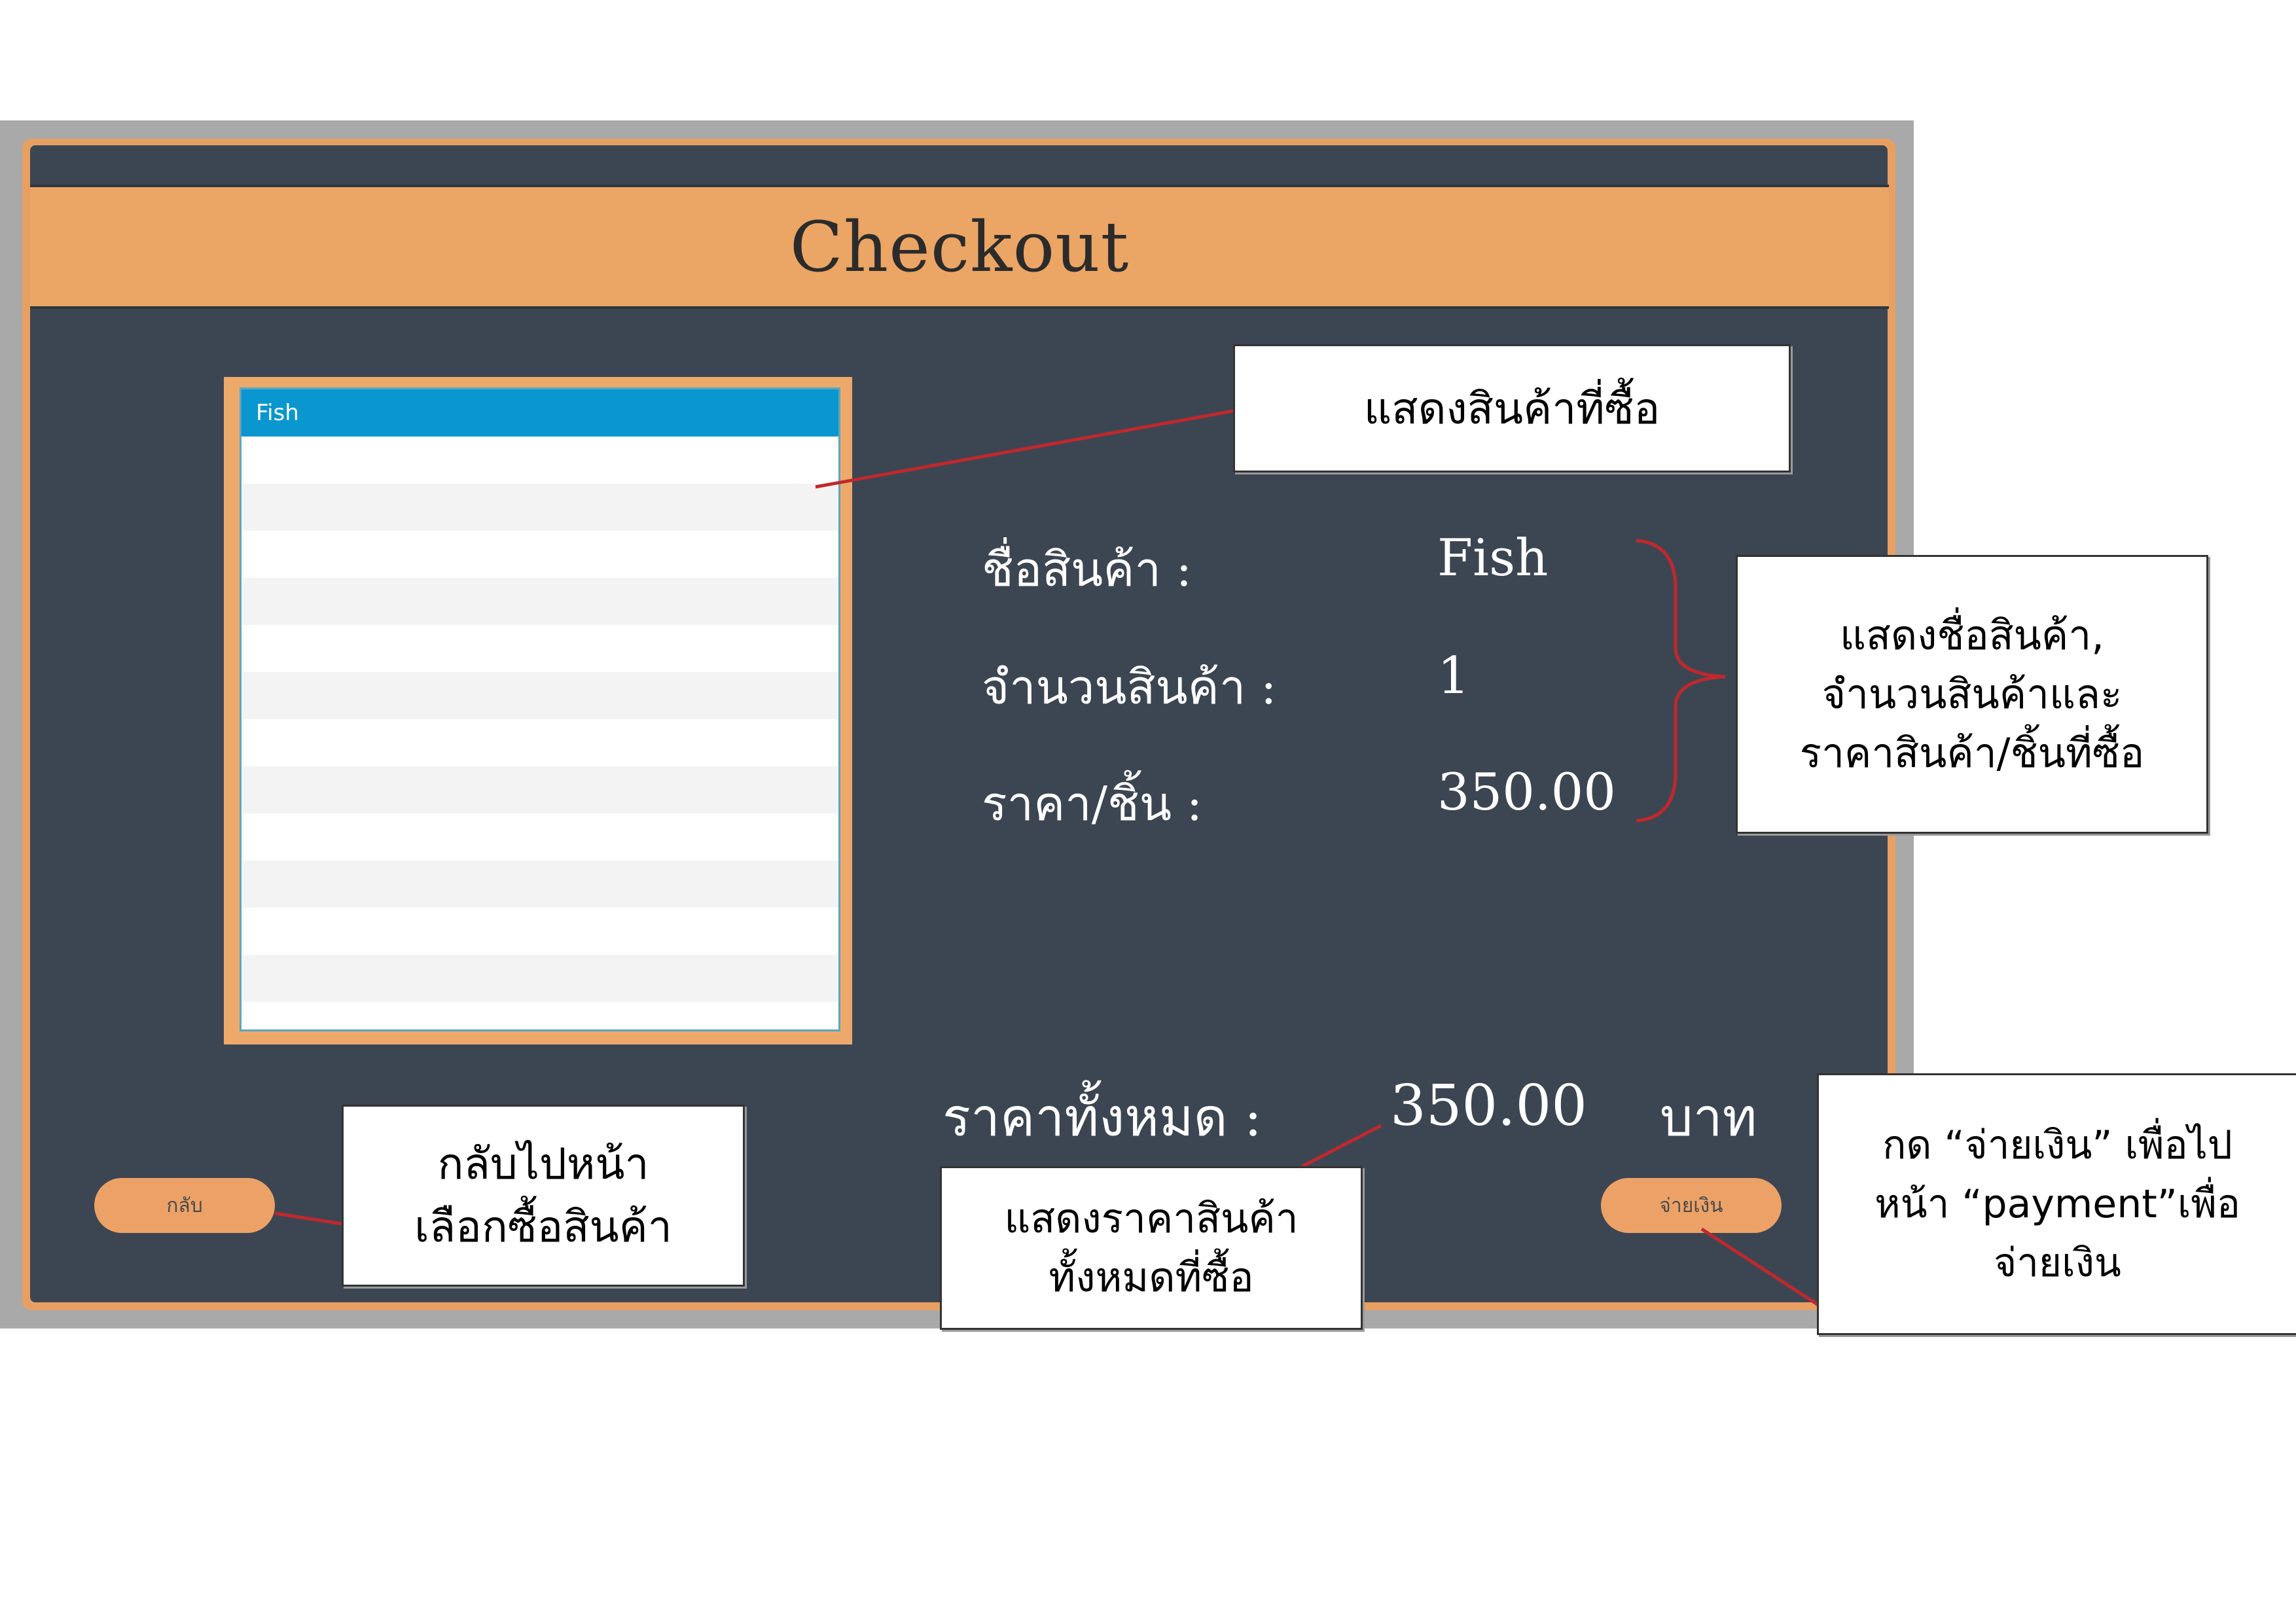 The height and width of the screenshot is (1623, 2296). What do you see at coordinates (1972, 752) in the screenshot?
I see `details-callout-line-3: ราคาสินค้า/ชิ้นที่ซื้อ` at bounding box center [1972, 752].